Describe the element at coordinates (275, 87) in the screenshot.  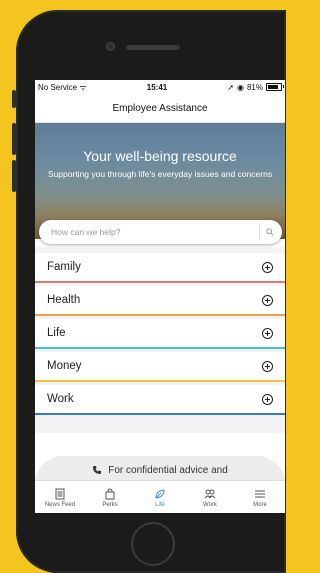
I see `battery-icon` at that location.